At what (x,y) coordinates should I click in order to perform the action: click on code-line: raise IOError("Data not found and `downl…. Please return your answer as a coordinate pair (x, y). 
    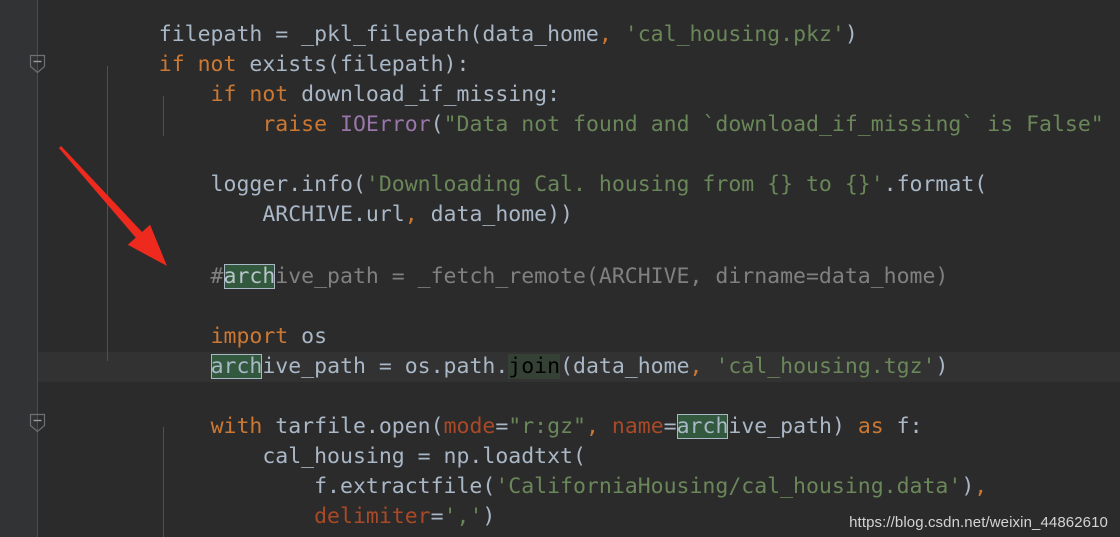
    Looking at the image, I should click on (605, 125).